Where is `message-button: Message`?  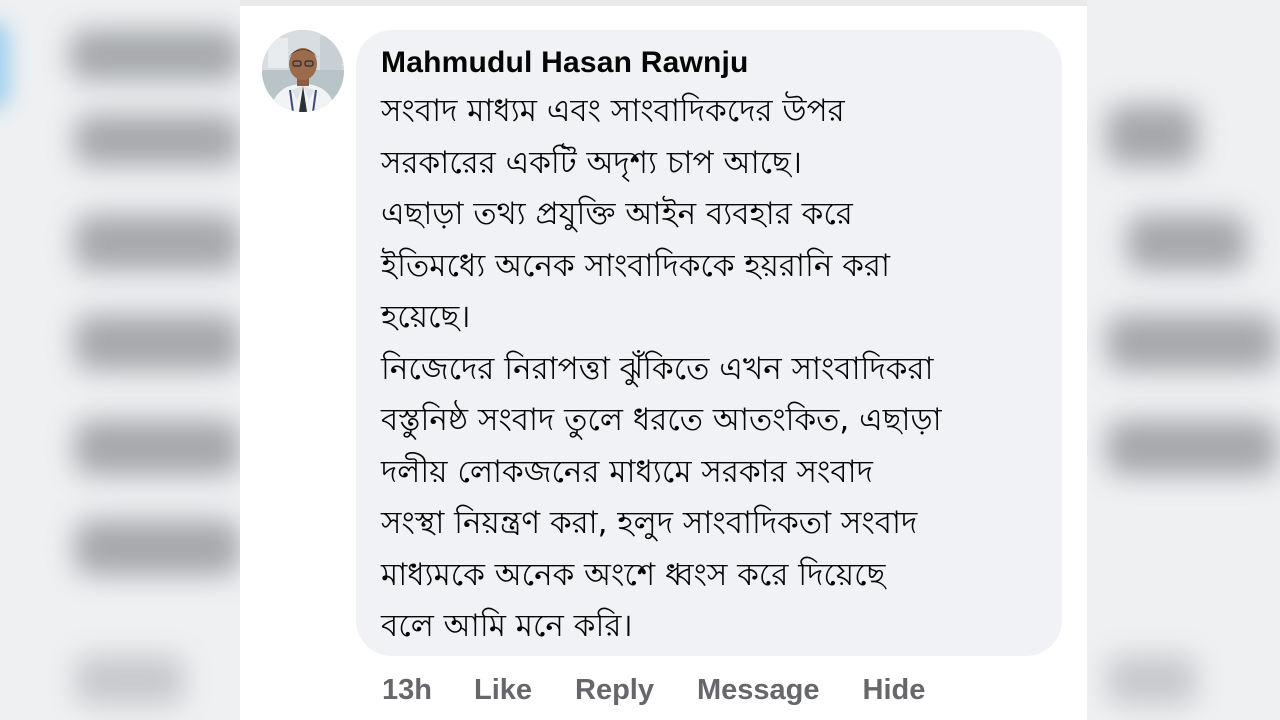 message-button: Message is located at coordinates (758, 690).